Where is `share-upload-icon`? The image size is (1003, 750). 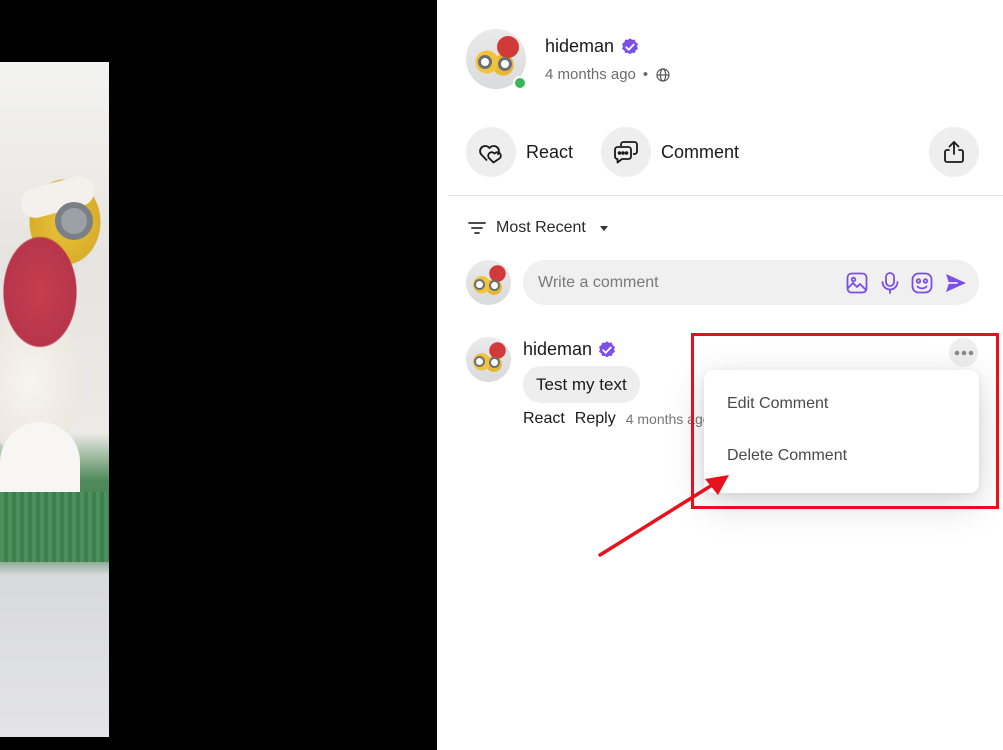
share-upload-icon is located at coordinates (954, 152).